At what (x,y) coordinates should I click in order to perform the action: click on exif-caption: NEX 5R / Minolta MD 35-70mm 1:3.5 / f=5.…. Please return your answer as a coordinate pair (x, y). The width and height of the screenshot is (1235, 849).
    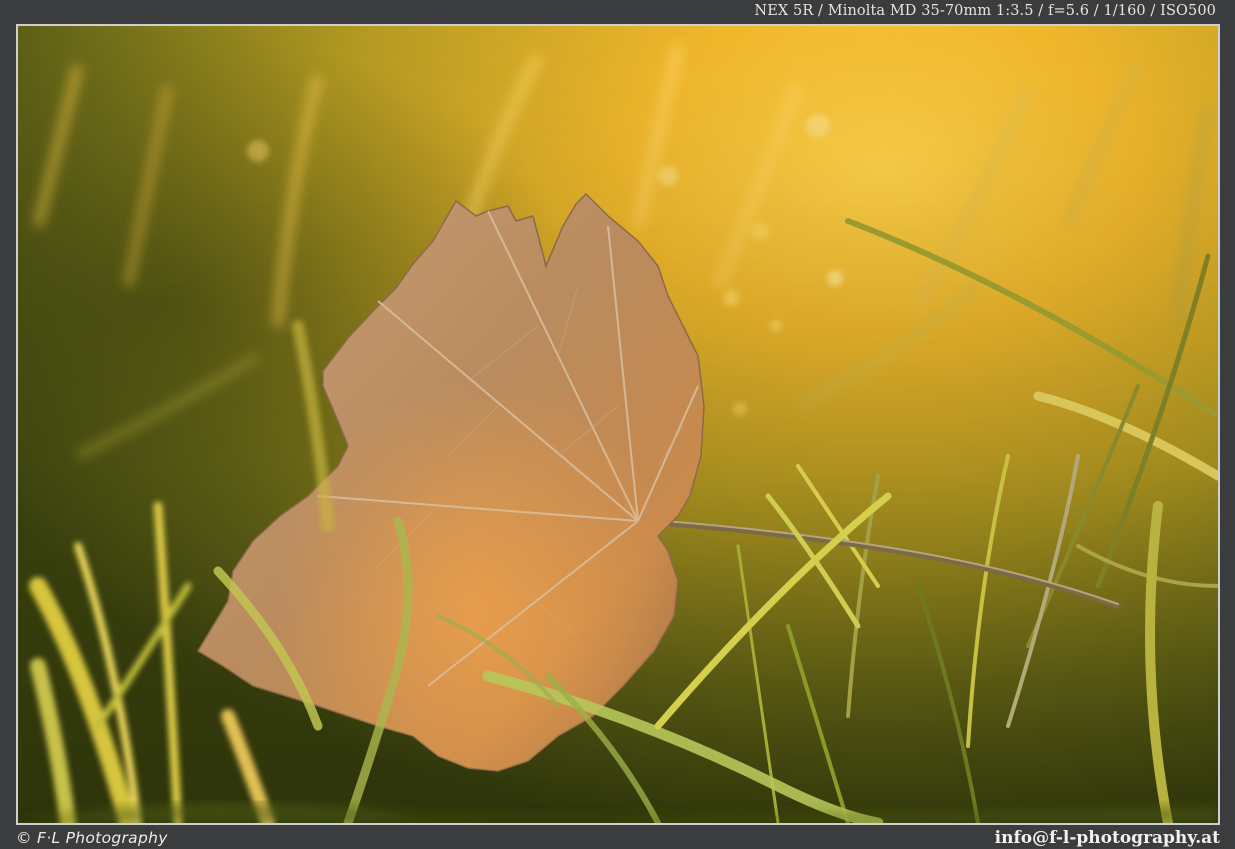
    Looking at the image, I should click on (985, 11).